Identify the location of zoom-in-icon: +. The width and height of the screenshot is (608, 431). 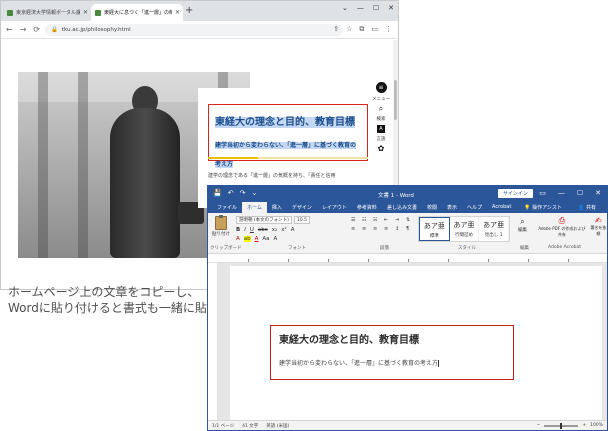
(584, 425).